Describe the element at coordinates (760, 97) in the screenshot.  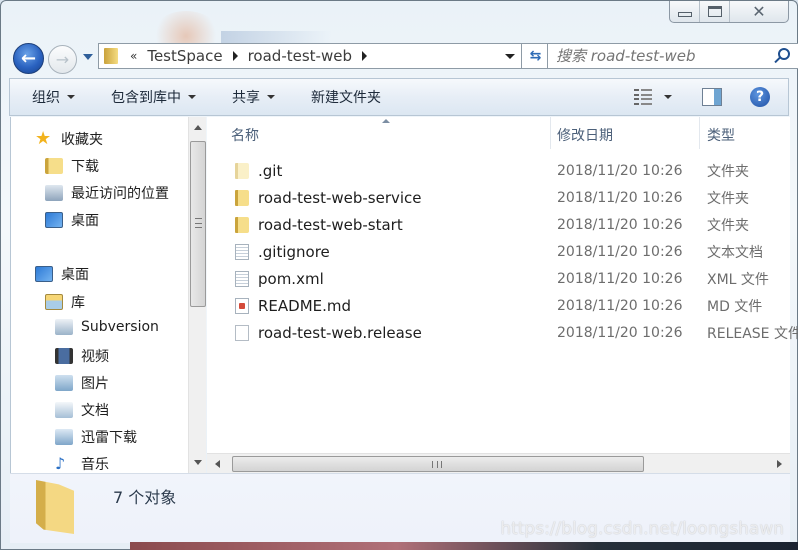
I see `help-icon: ?` at that location.